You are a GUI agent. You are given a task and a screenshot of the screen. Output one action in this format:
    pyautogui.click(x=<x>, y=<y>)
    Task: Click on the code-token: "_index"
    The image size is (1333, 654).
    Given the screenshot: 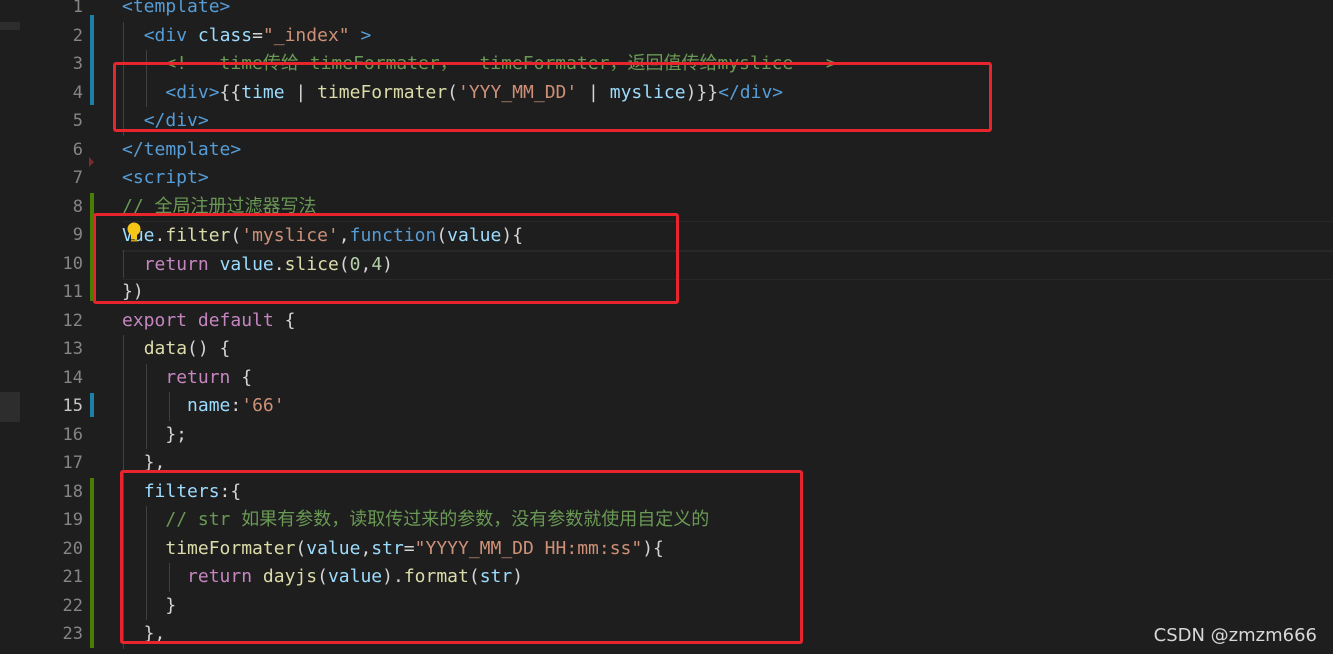 What is the action you would take?
    pyautogui.click(x=306, y=35)
    